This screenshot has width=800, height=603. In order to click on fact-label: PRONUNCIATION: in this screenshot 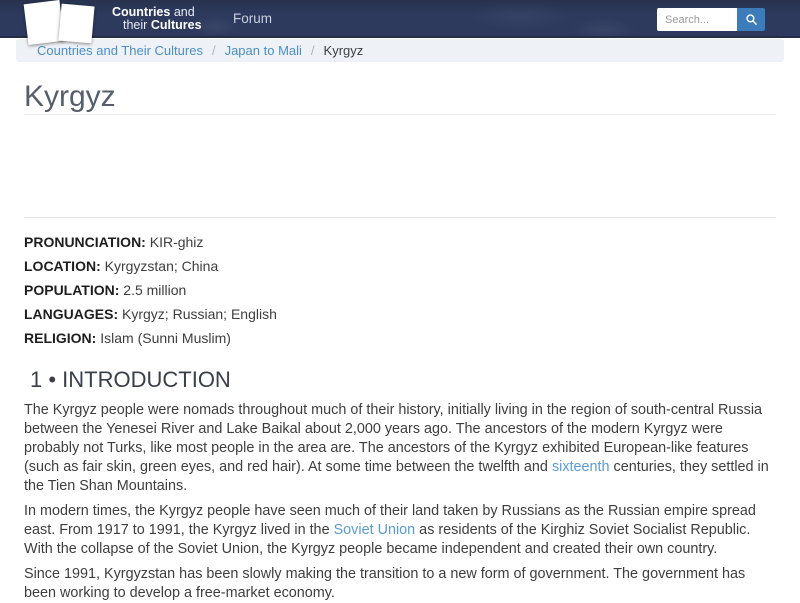, I will do `click(85, 242)`.